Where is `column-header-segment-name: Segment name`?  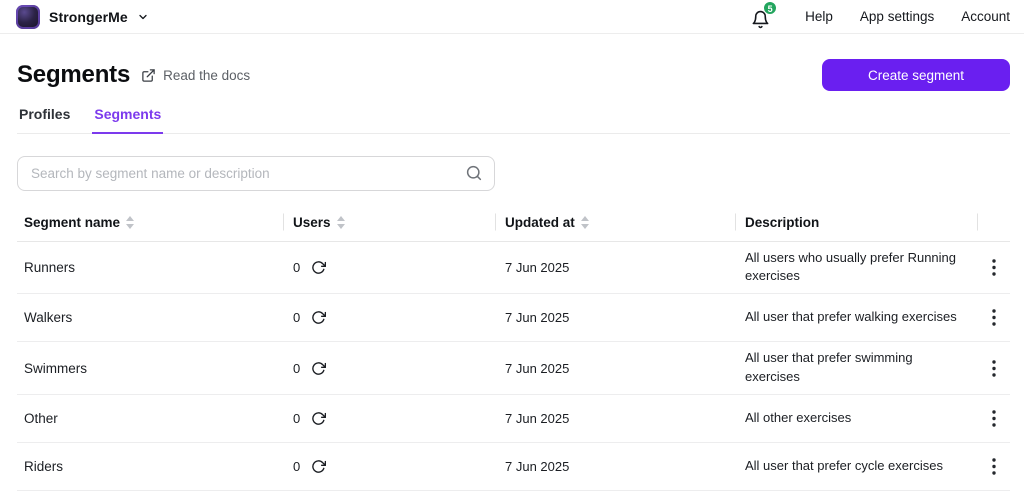
column-header-segment-name: Segment name is located at coordinates (150, 222).